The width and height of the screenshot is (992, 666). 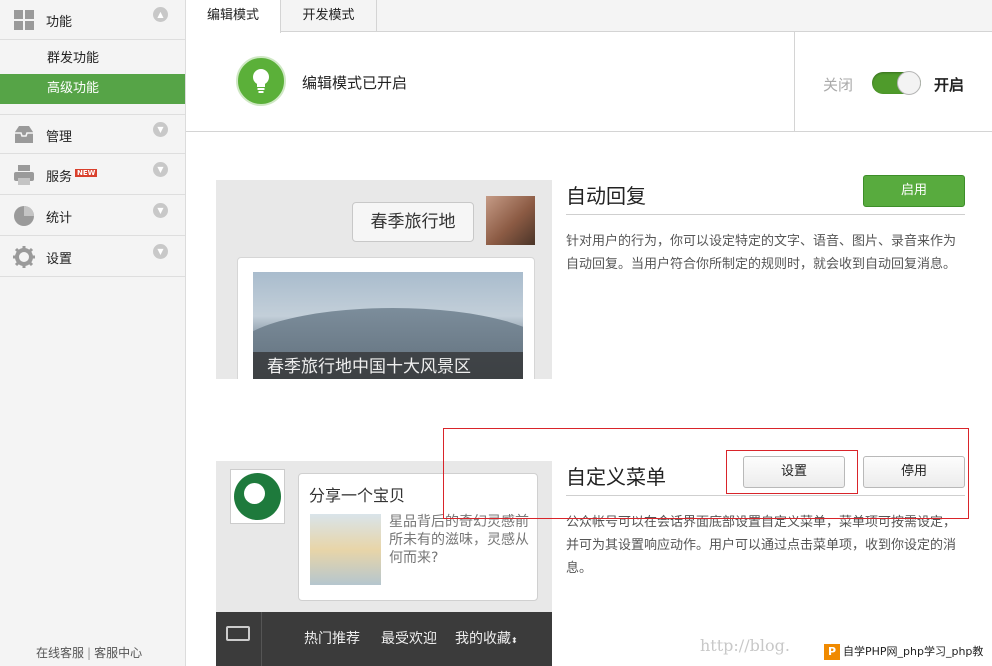 What do you see at coordinates (514, 640) in the screenshot?
I see `sort-arrows-icon: ⬍` at bounding box center [514, 640].